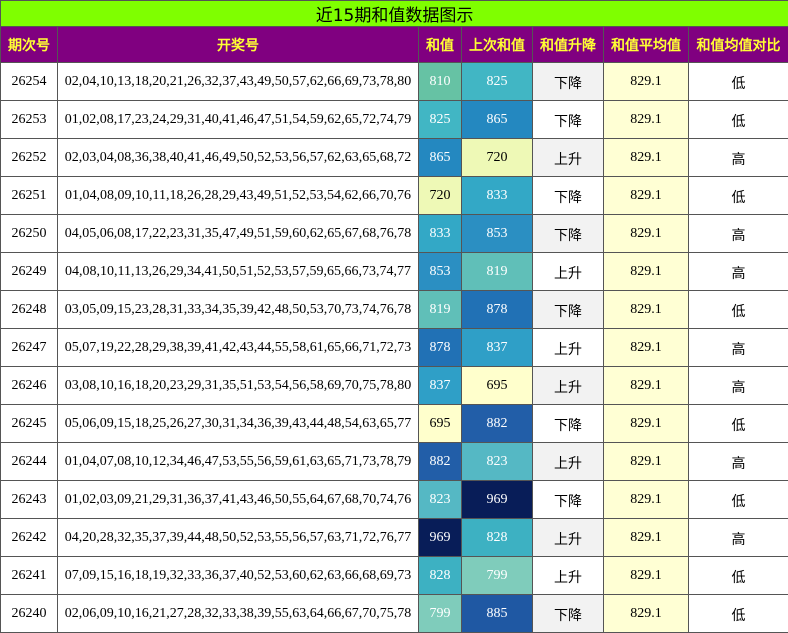 The width and height of the screenshot is (788, 633). I want to click on sum-cell: 969, so click(440, 538).